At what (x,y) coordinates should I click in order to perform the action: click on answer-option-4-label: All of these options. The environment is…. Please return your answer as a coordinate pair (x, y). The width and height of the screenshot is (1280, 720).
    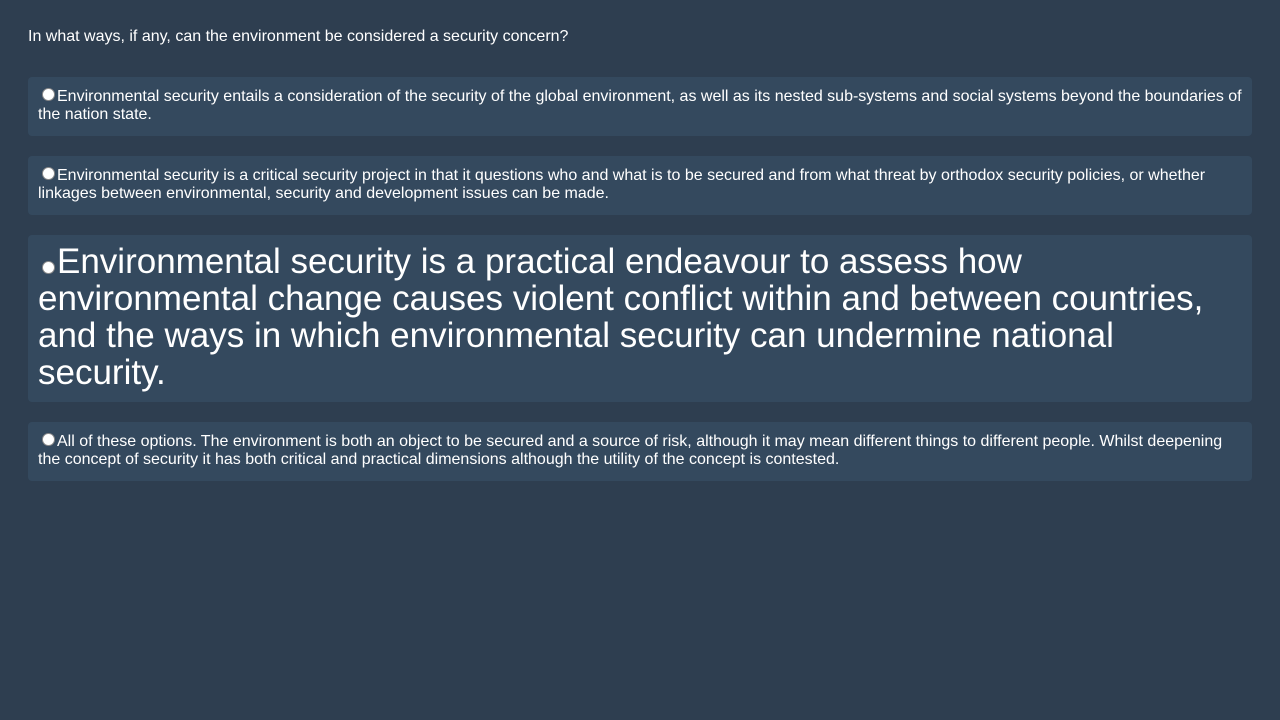
    Looking at the image, I should click on (630, 450).